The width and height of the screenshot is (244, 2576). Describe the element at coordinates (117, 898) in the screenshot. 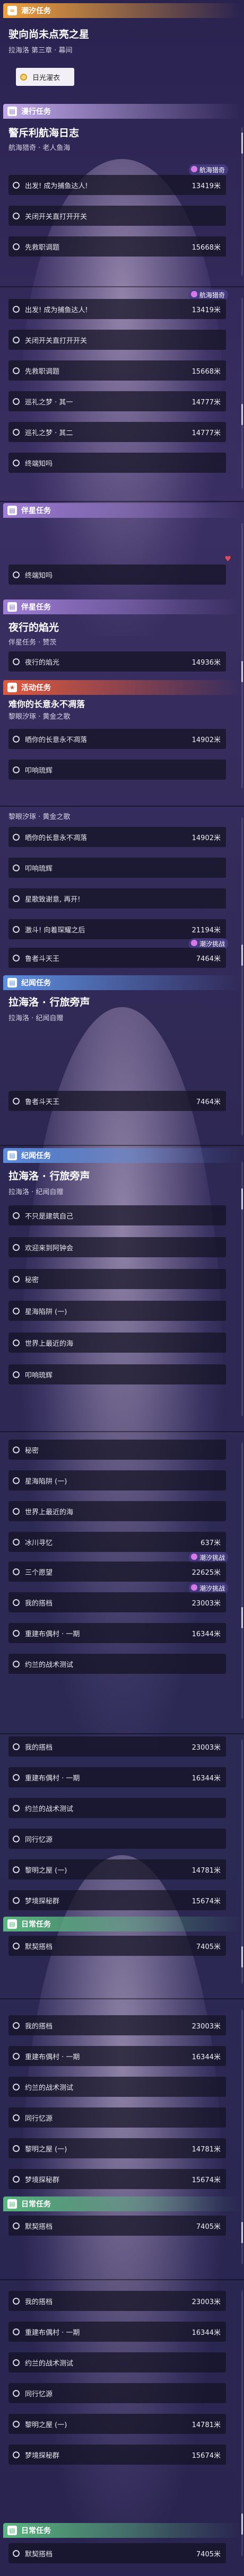

I see `list-item: 星歌致谢意, 再开!` at that location.